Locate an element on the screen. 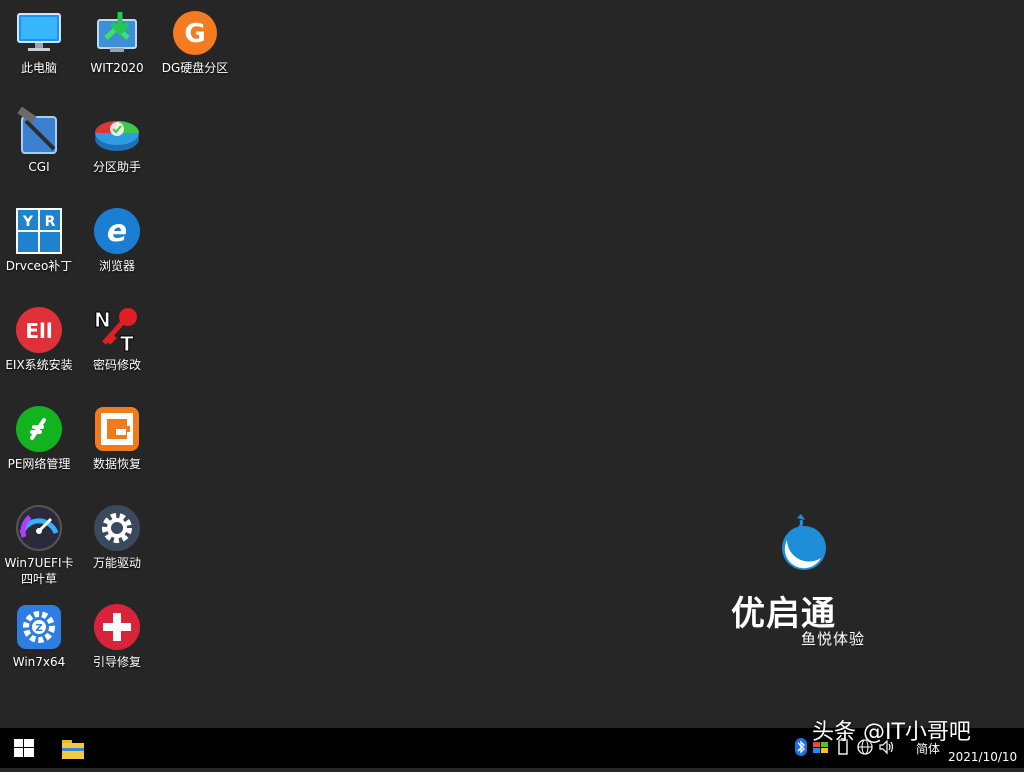 Image resolution: width=1024 pixels, height=772 pixels. puzzle-gear-icon: Z is located at coordinates (39, 627).